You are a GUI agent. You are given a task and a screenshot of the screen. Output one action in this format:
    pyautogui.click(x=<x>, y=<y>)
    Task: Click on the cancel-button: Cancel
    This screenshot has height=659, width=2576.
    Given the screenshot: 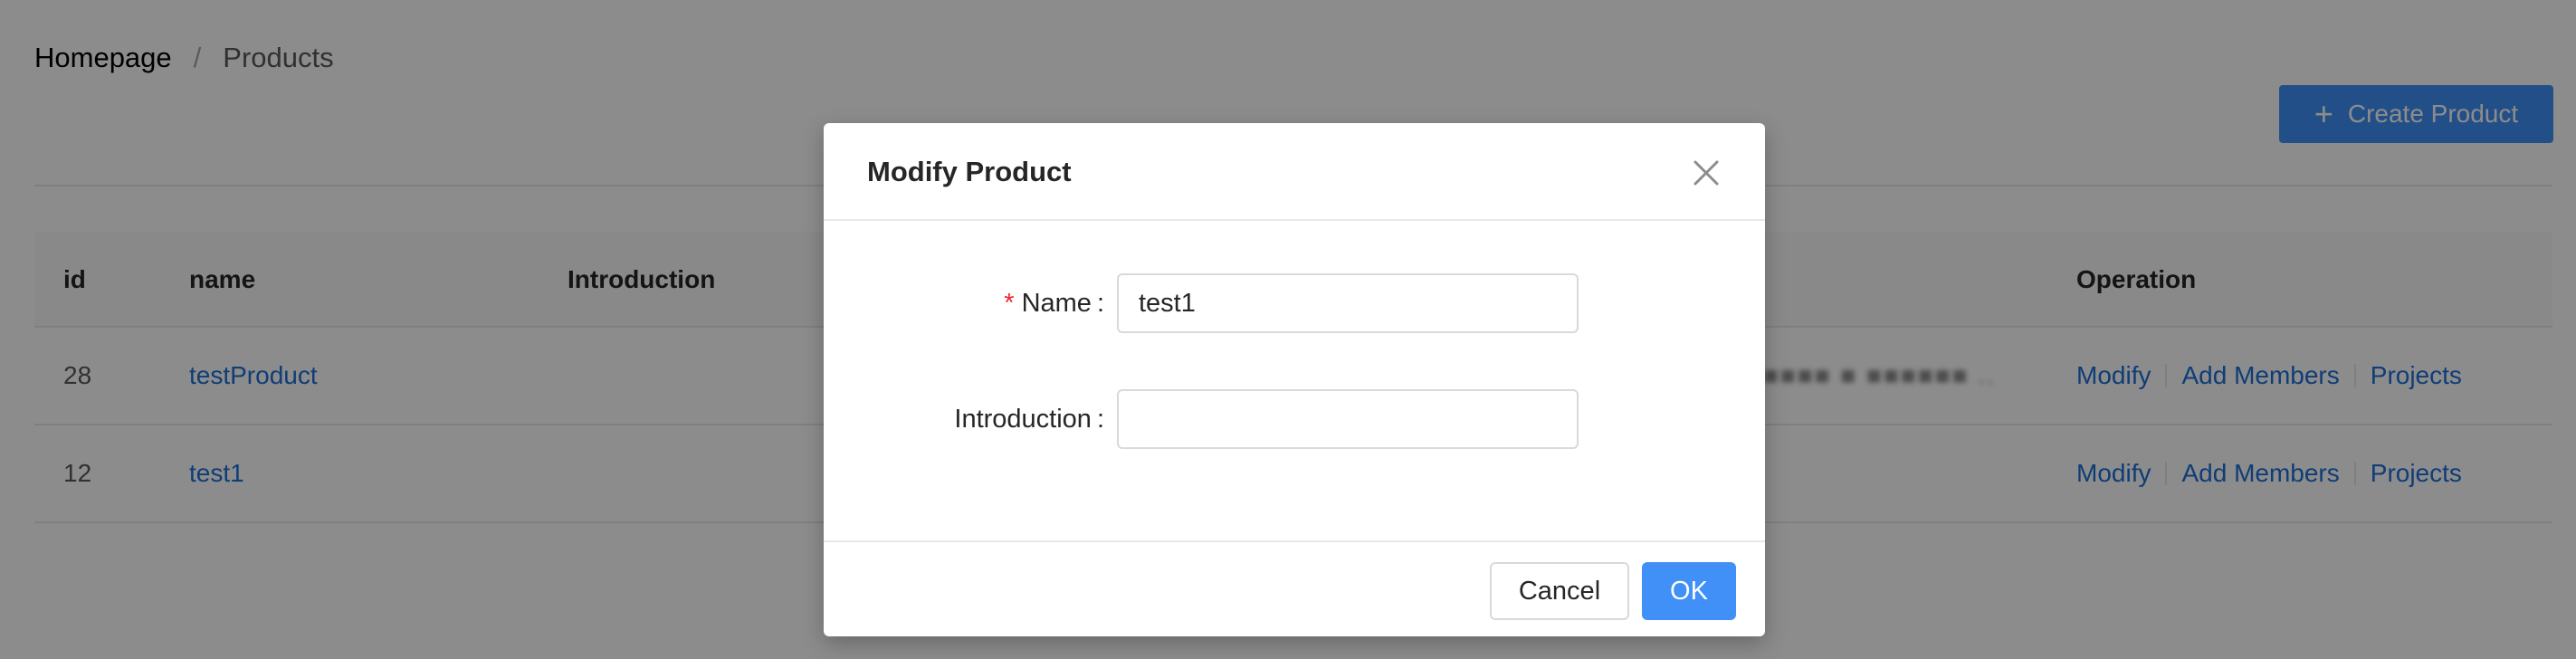 What is the action you would take?
    pyautogui.click(x=1560, y=591)
    